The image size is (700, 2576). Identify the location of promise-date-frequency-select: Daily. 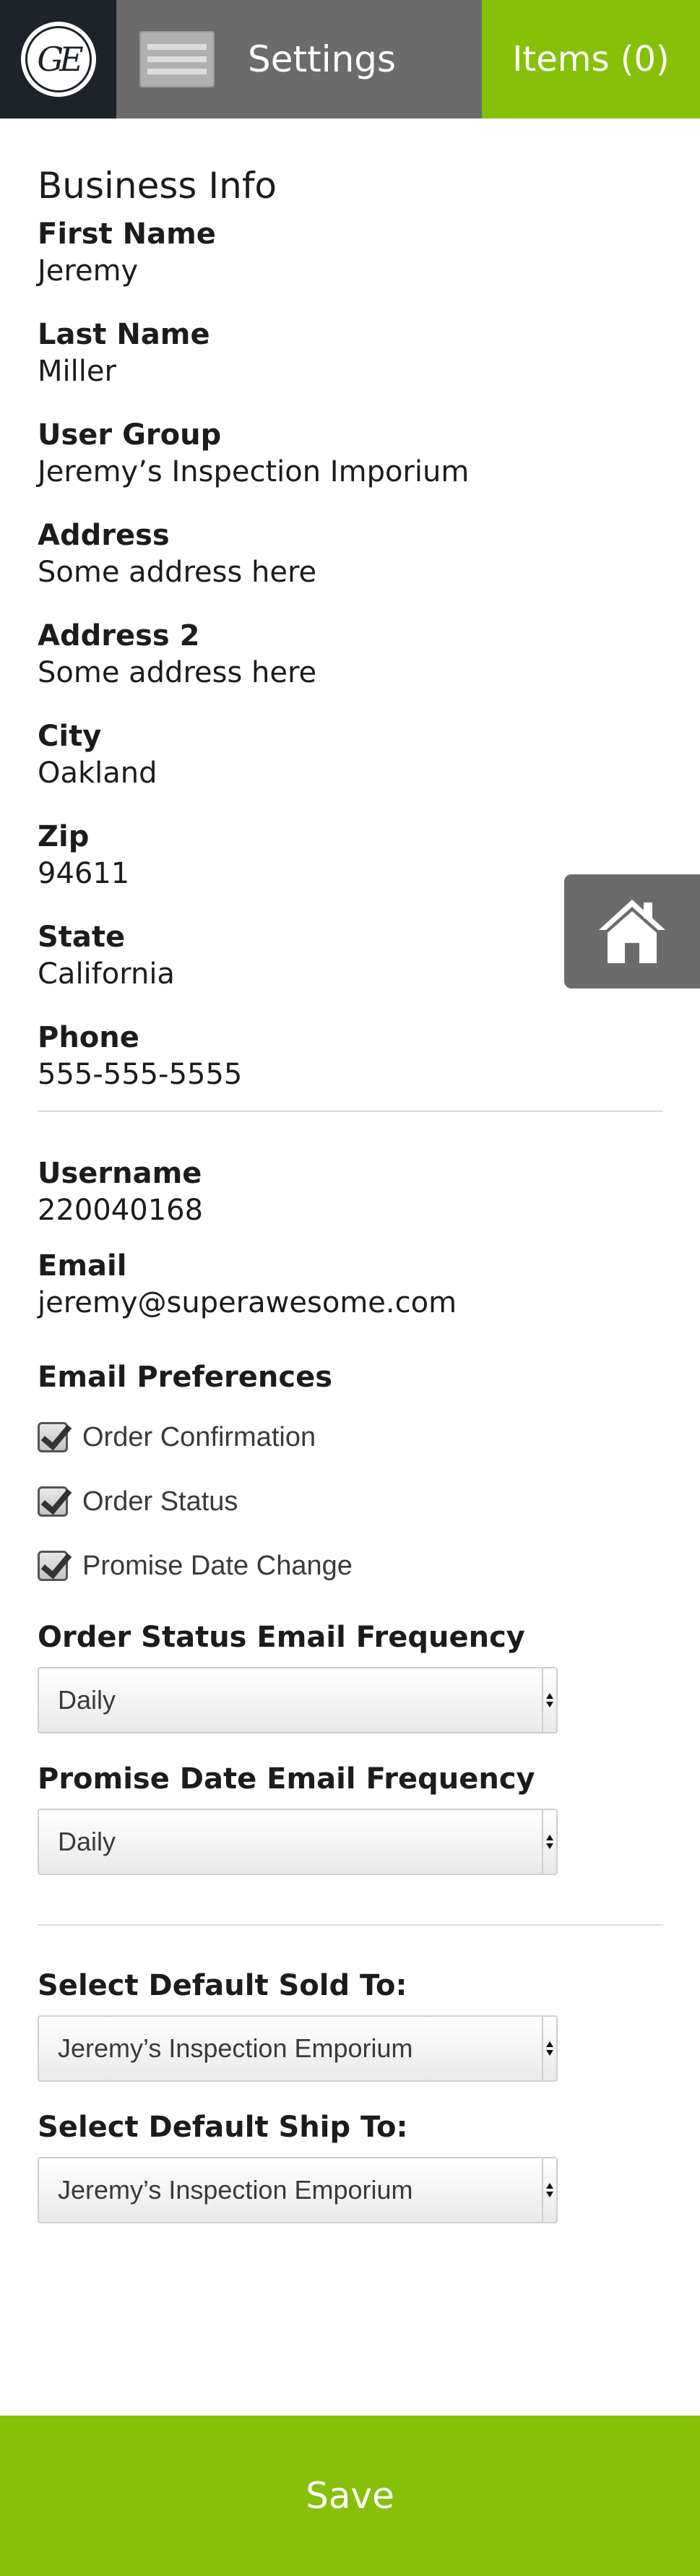
(298, 1842).